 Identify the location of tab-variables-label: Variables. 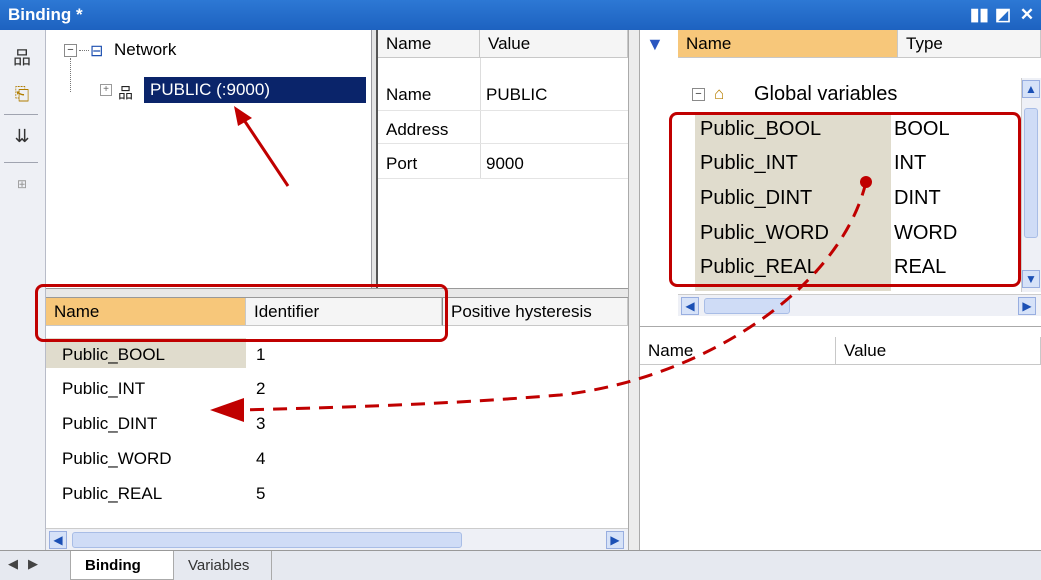
(219, 565).